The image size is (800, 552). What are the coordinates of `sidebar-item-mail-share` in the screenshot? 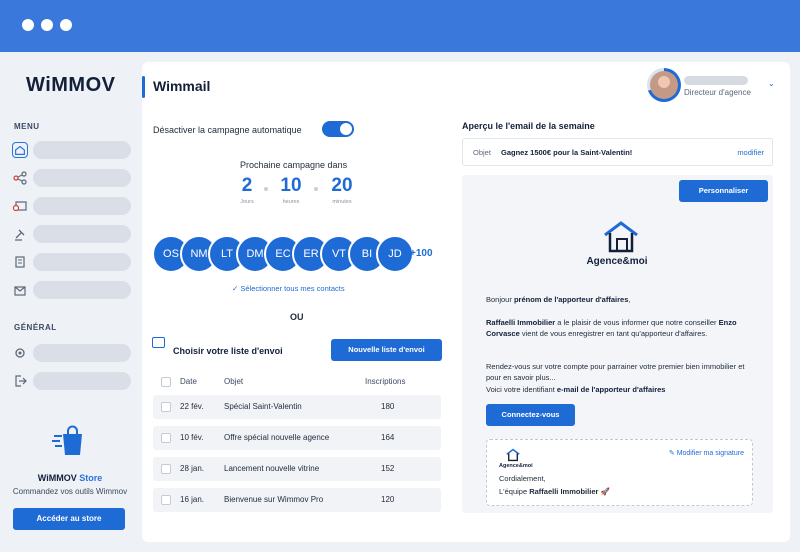 It's located at (71, 206).